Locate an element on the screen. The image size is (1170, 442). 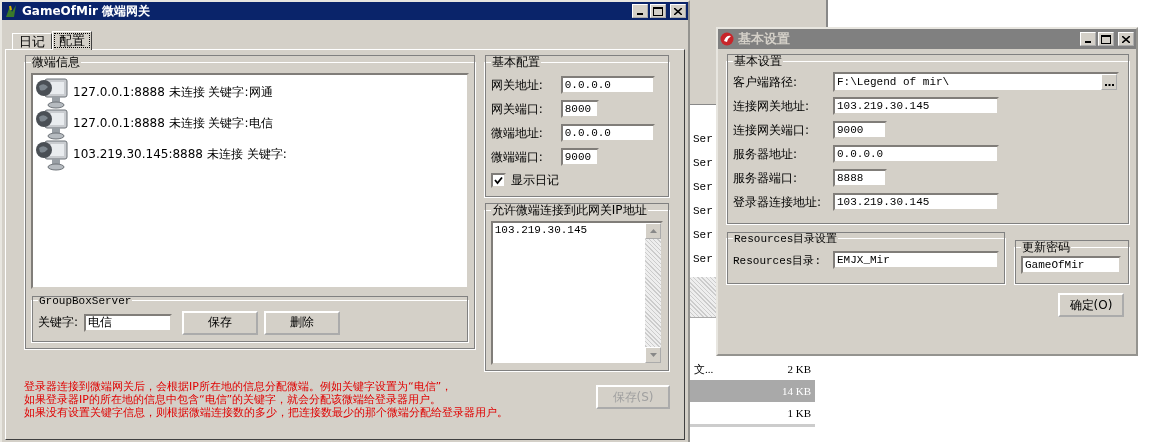
client-entry: 103.219.30.145:8888 未连接 关键字: is located at coordinates (180, 154).